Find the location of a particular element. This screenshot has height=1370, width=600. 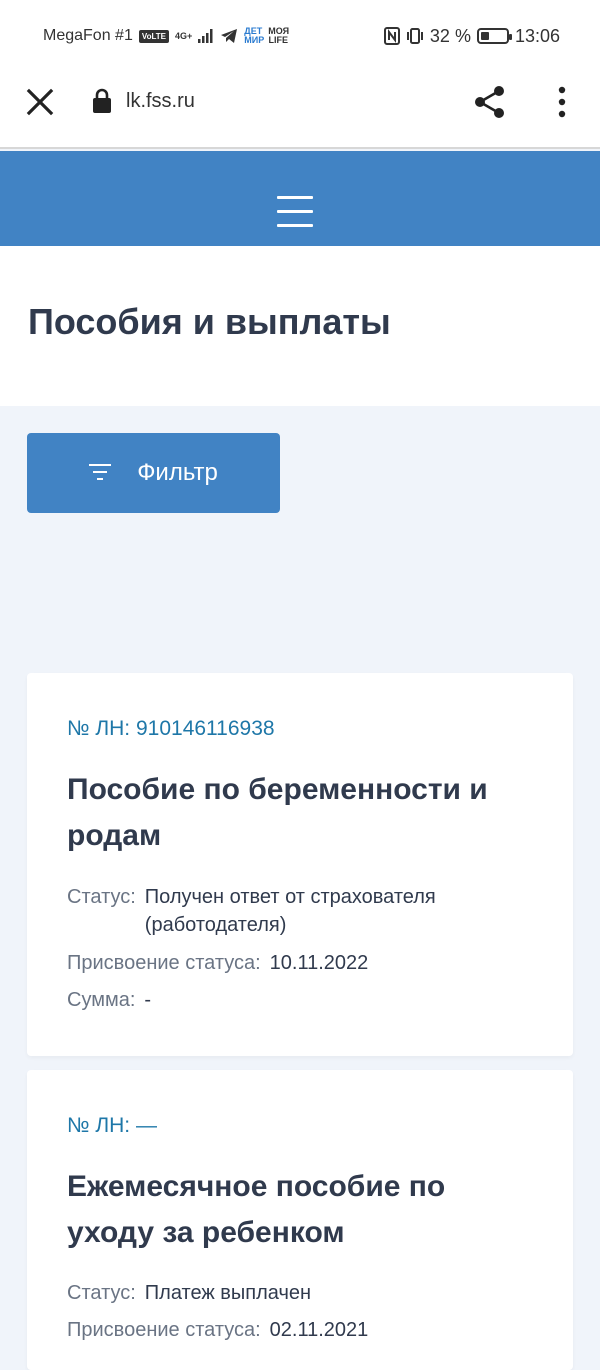

status-value: Платеж выплачен is located at coordinates (228, 1293).